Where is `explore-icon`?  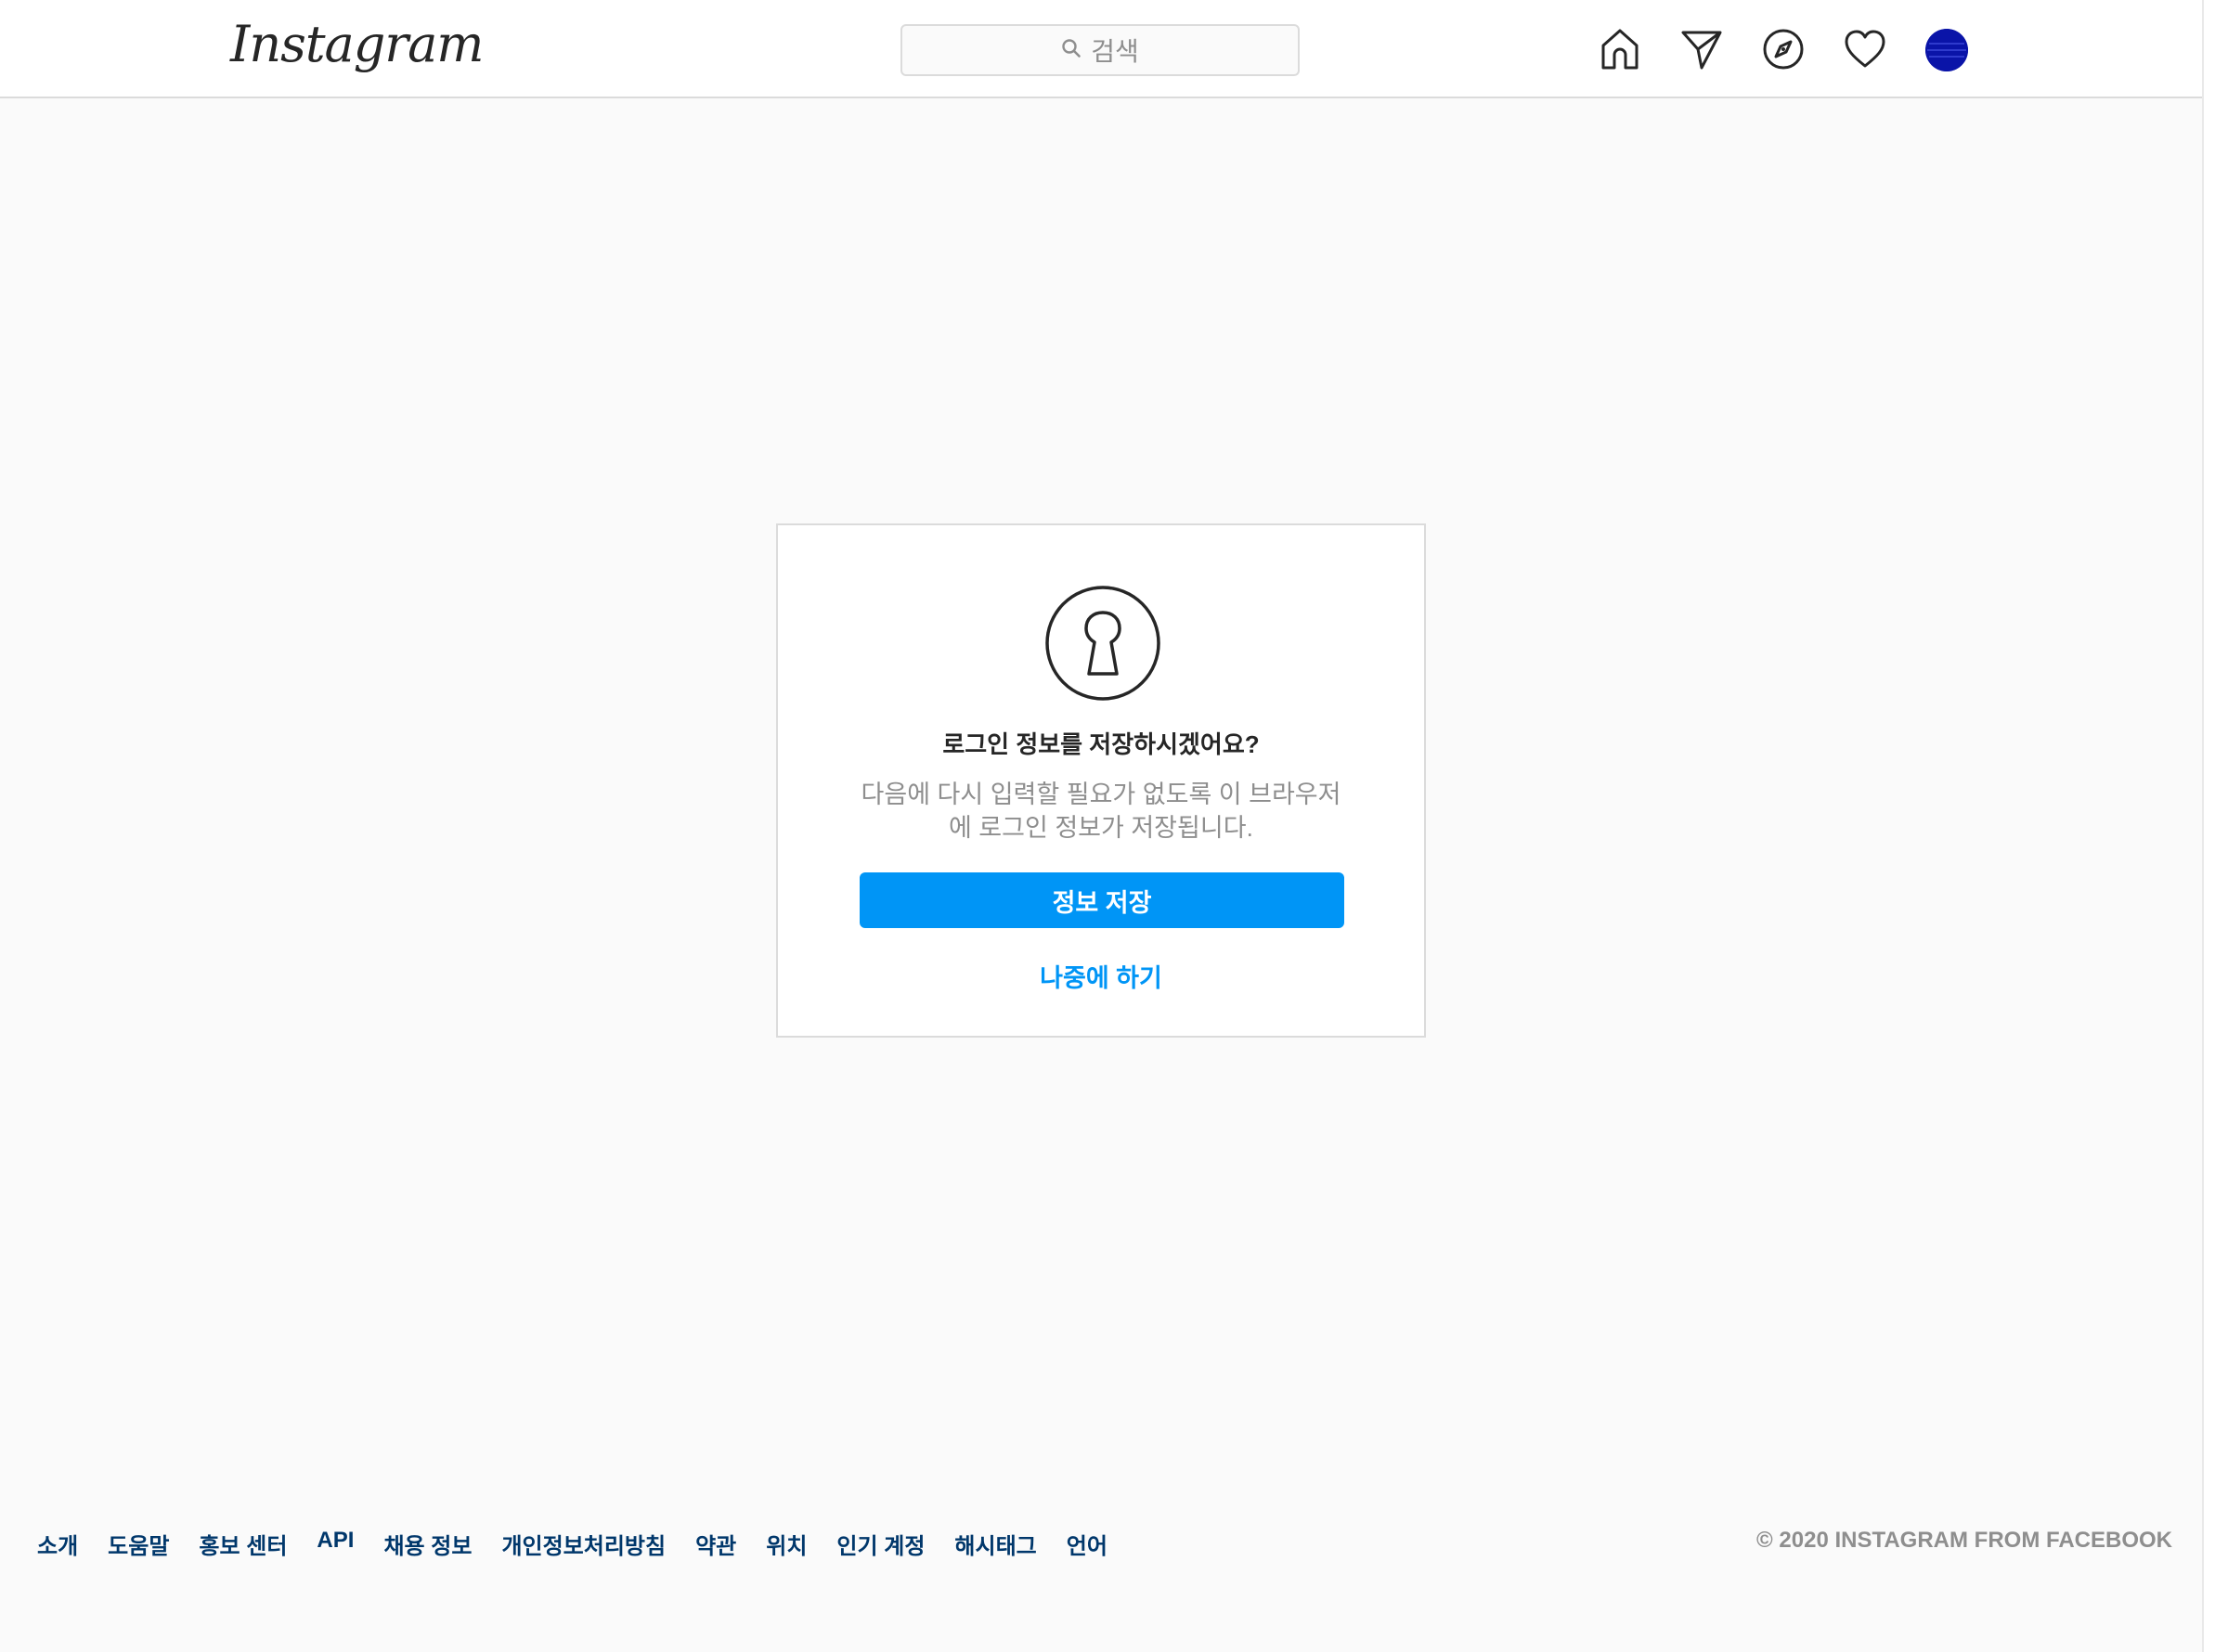
explore-icon is located at coordinates (1783, 49).